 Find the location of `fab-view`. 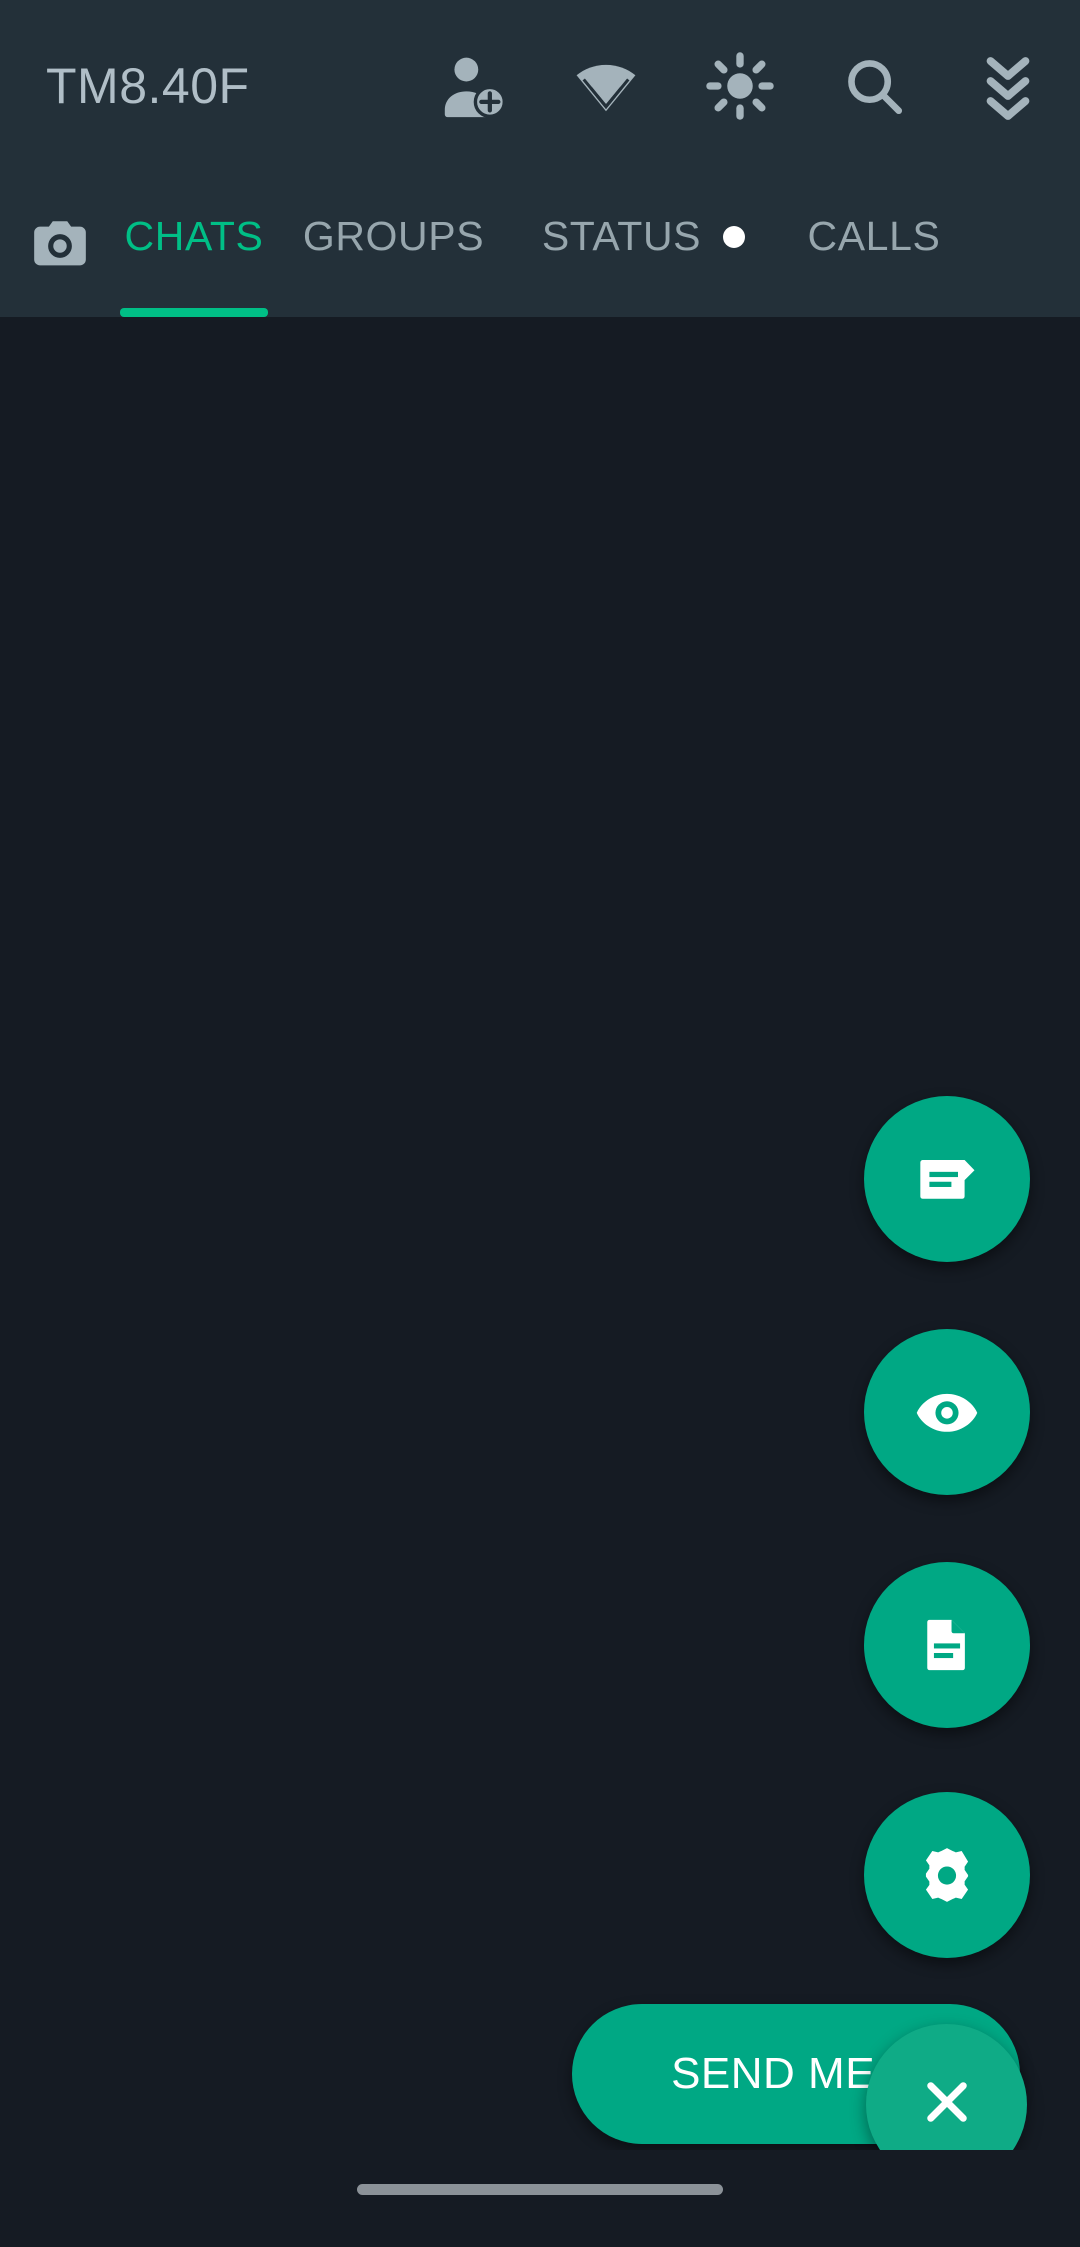

fab-view is located at coordinates (947, 1412).